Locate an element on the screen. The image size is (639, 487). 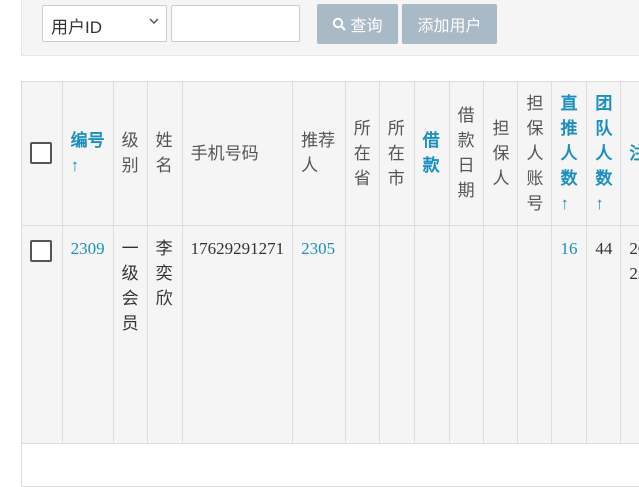
header-register: 注 is located at coordinates (629, 154).